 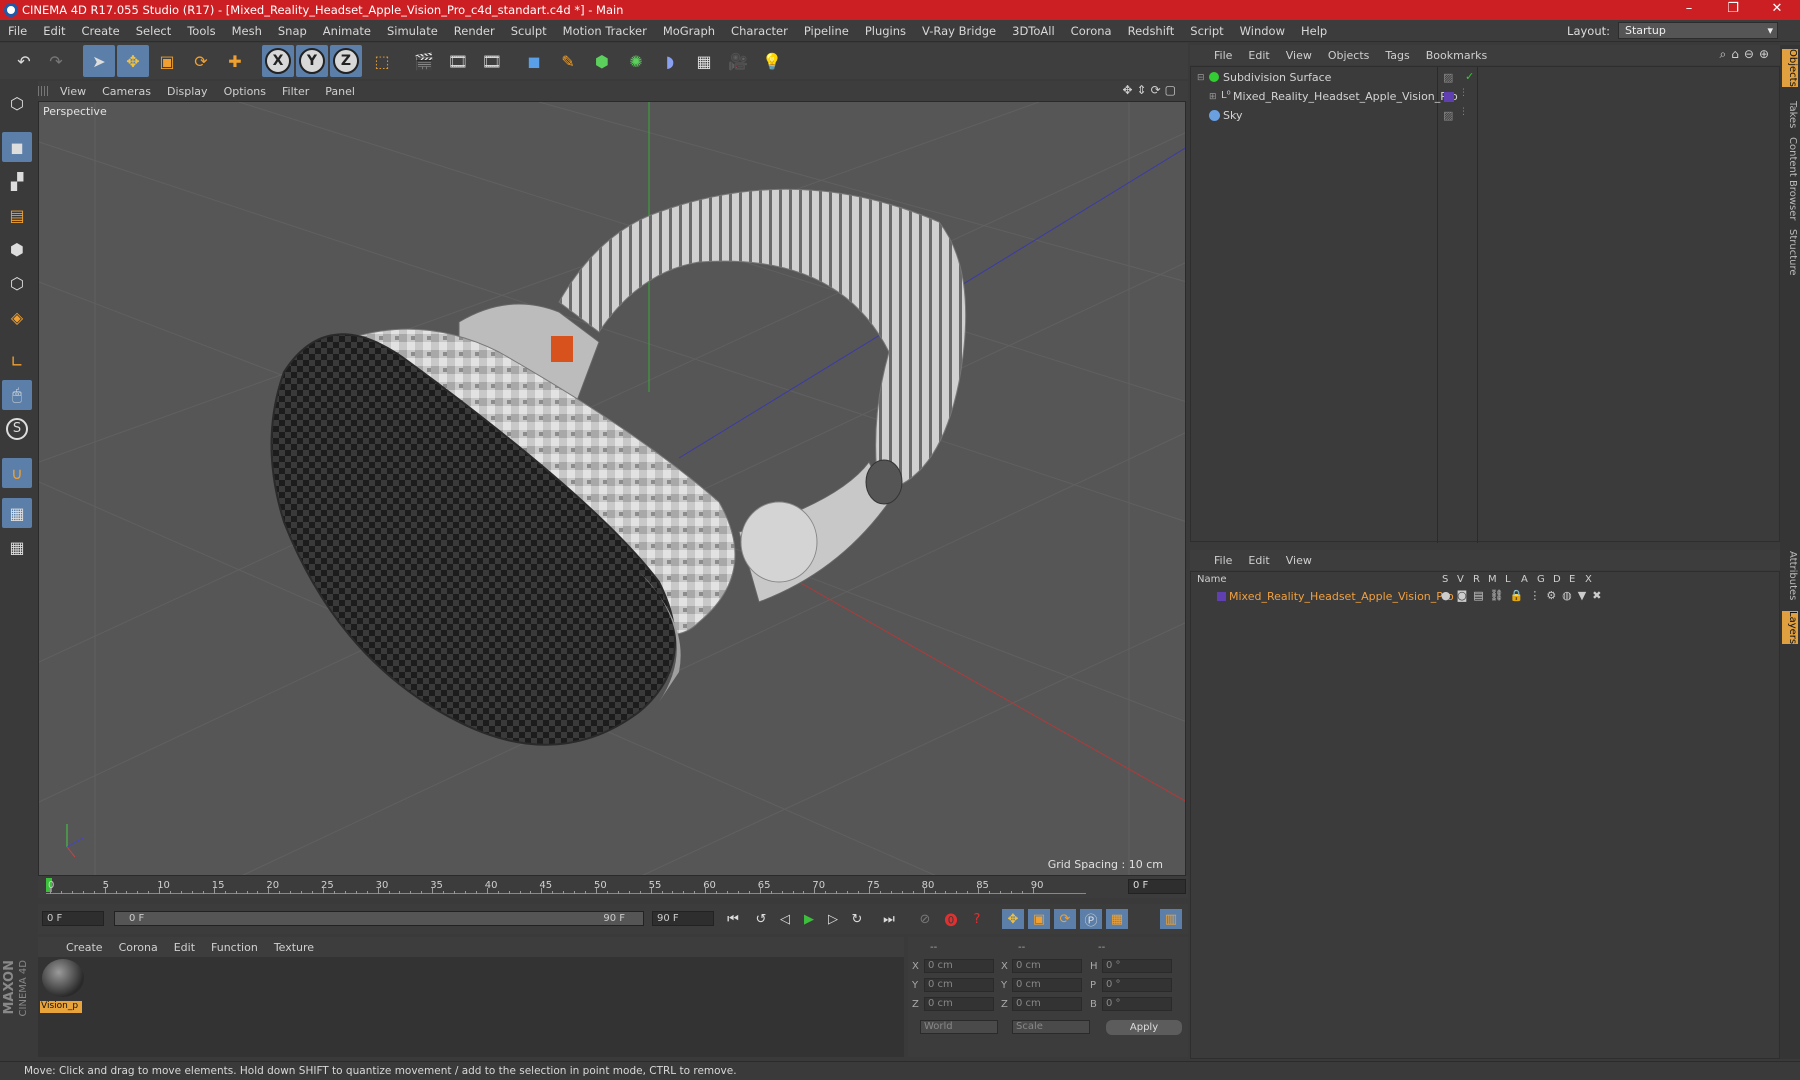 What do you see at coordinates (613, 887) in the screenshot?
I see `timeline-ruler: 0 5 10 15 20 25 30 35 40 45 50 55 60 65 70 75 80 85 90 0 F` at bounding box center [613, 887].